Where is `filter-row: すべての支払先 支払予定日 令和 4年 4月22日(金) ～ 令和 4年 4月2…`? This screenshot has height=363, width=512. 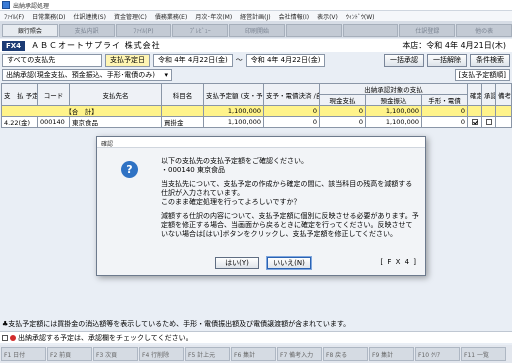 filter-row: すべての支払先 支払予定日 令和 4年 4月22日(金) ～ 令和 4年 4月2… is located at coordinates (256, 60).